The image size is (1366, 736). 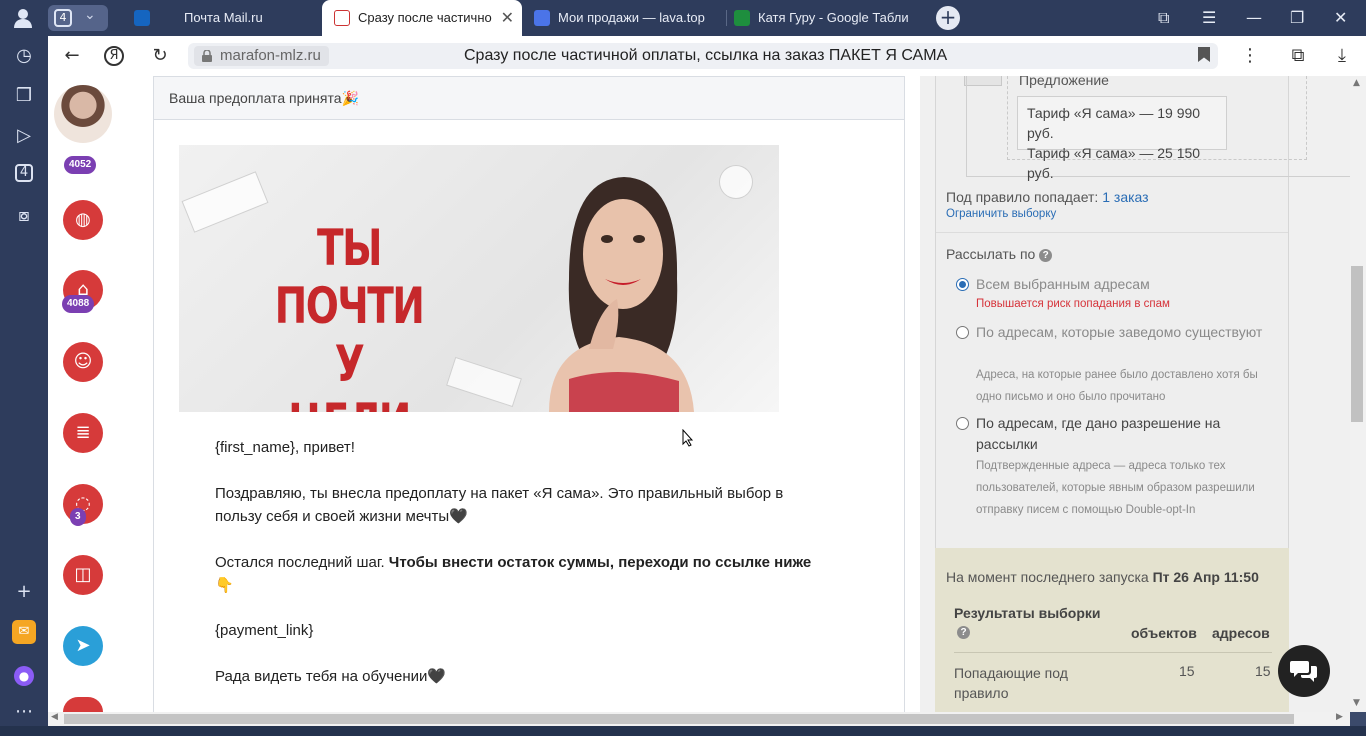 What do you see at coordinates (160, 56) in the screenshot?
I see `reload-icon: ↻` at bounding box center [160, 56].